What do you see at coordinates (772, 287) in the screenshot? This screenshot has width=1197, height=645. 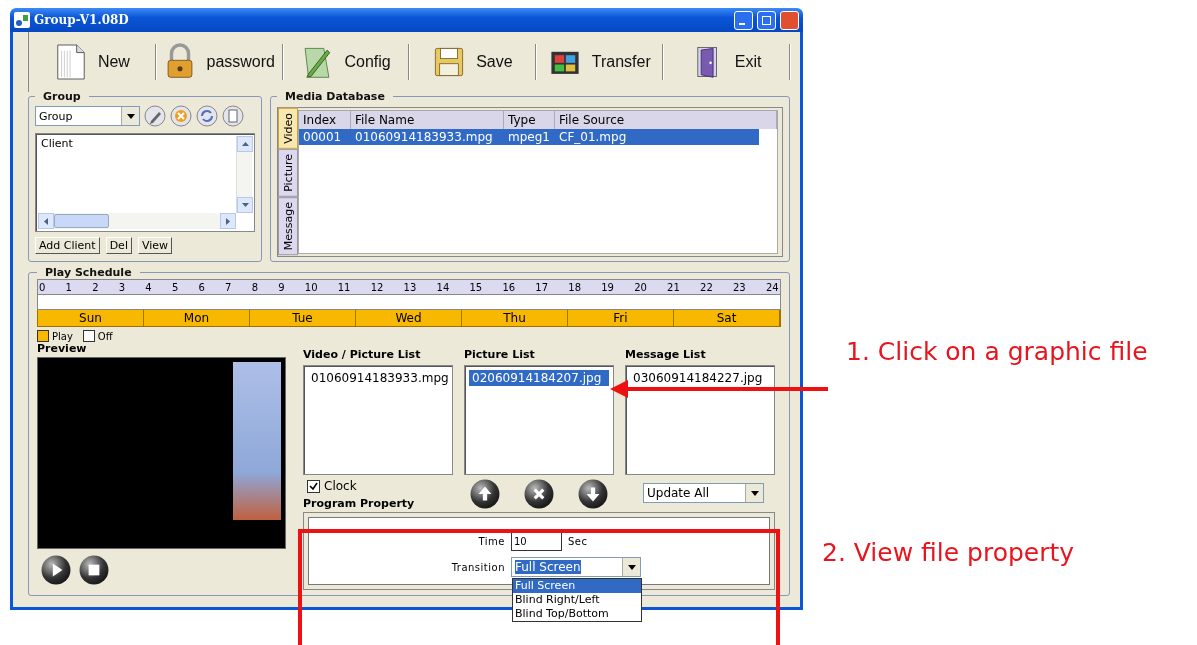 I see `hour-label: 24` at bounding box center [772, 287].